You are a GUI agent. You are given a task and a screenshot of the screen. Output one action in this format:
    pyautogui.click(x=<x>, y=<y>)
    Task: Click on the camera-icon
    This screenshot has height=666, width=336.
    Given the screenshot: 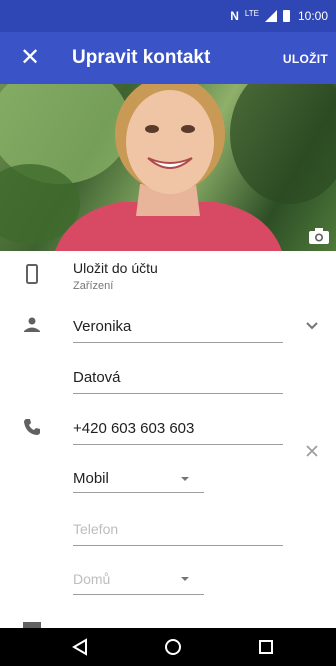 What is the action you would take?
    pyautogui.click(x=319, y=236)
    